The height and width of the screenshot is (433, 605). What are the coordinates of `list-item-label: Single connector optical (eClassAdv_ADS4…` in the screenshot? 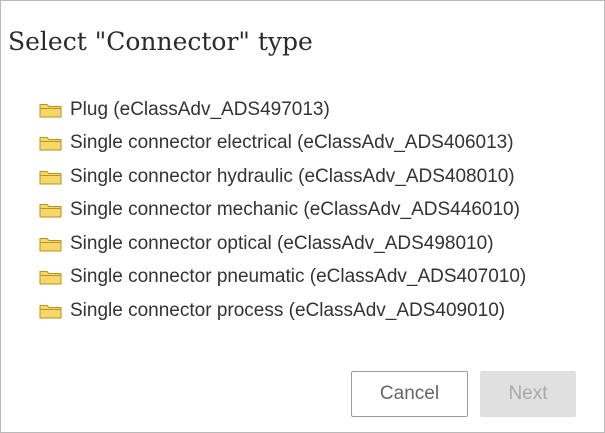 It's located at (282, 243).